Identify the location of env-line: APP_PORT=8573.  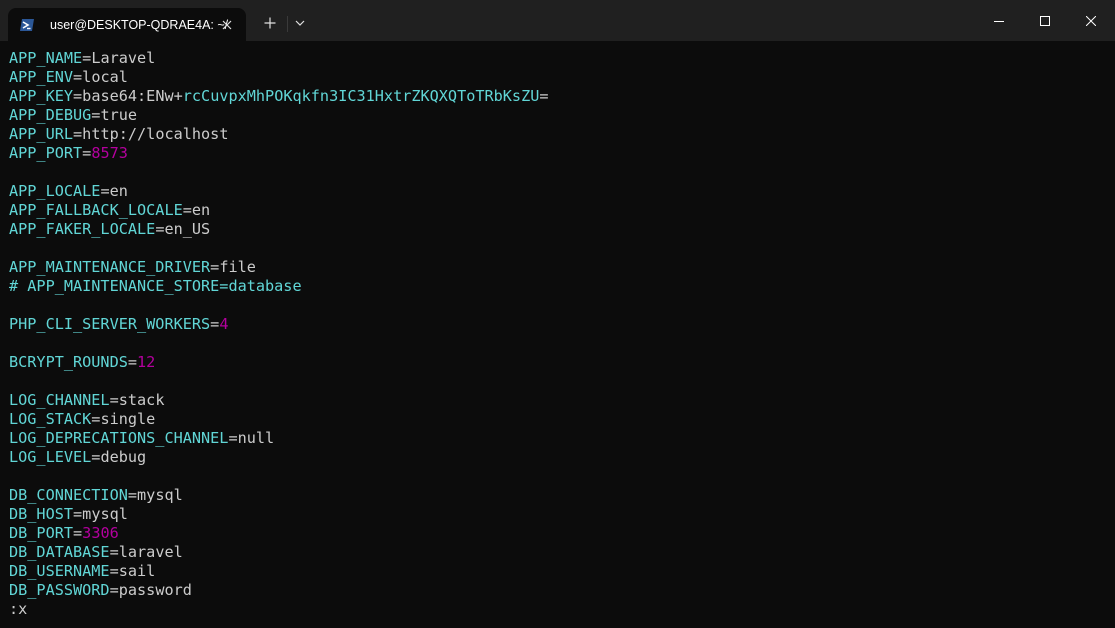
(279, 153).